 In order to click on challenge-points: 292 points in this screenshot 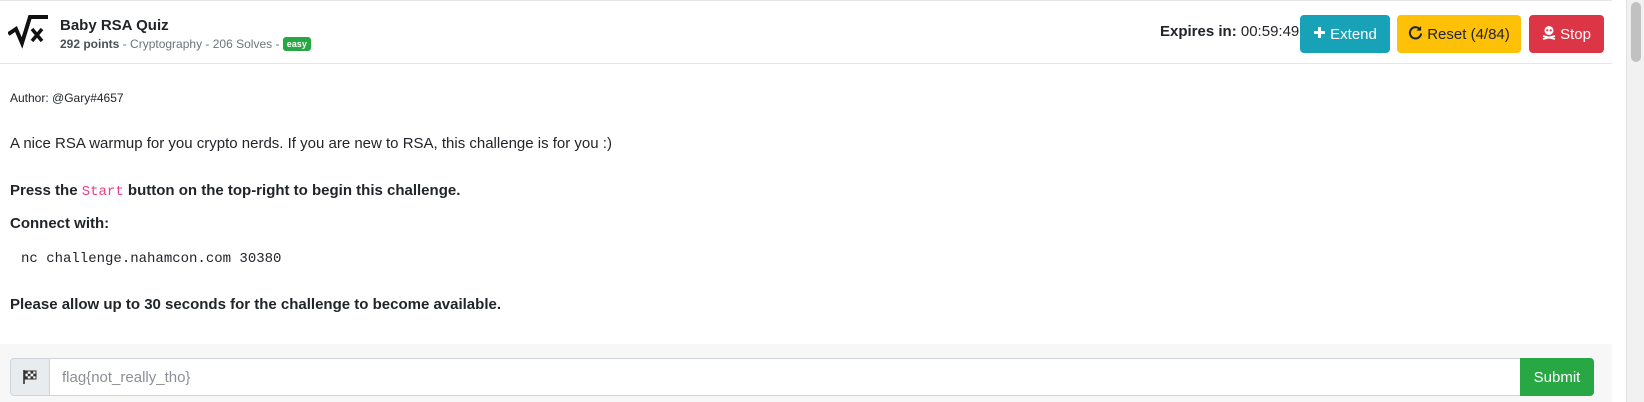, I will do `click(90, 44)`.